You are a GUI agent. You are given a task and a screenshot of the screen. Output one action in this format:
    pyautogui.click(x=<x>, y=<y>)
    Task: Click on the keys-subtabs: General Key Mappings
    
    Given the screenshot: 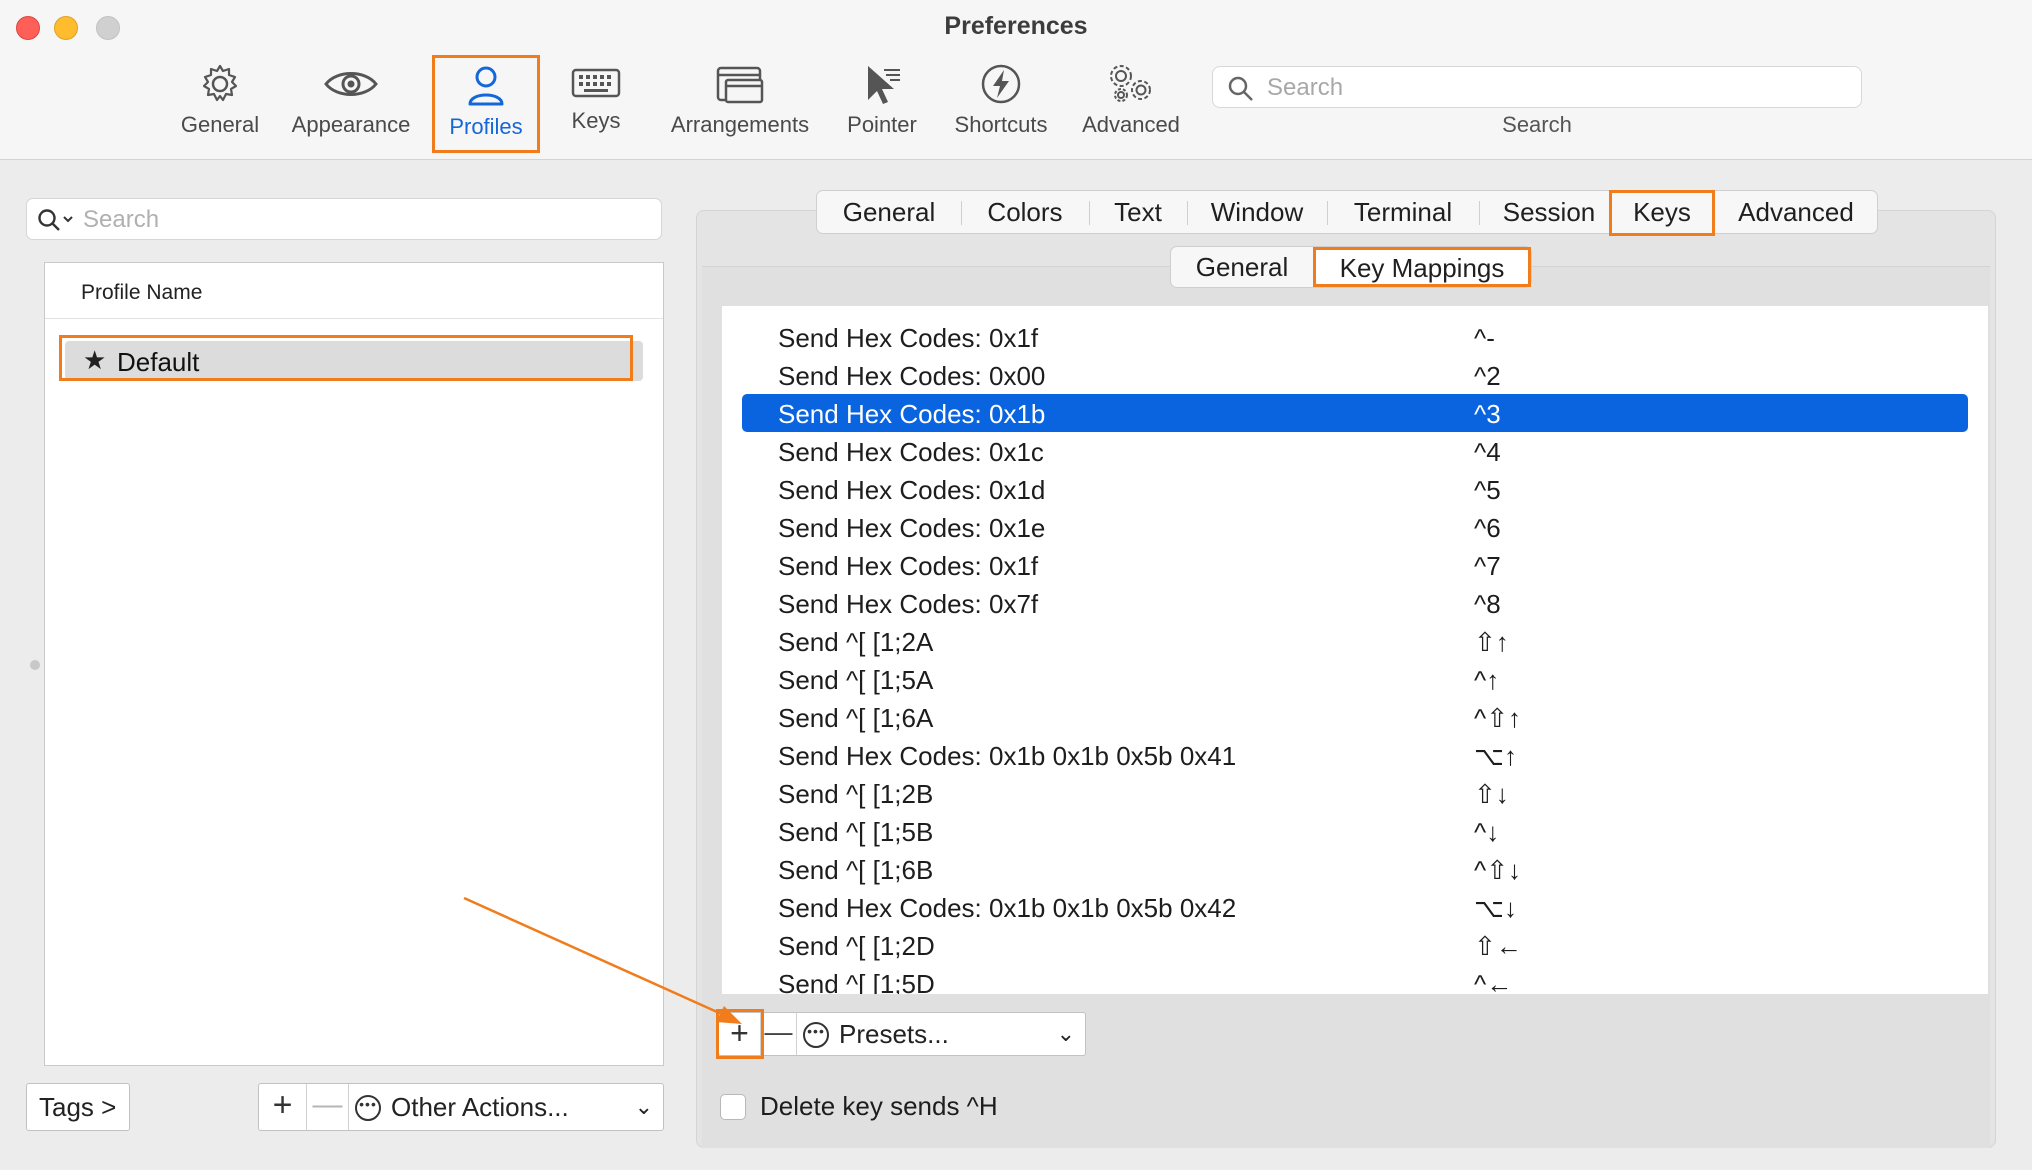 What is the action you would take?
    pyautogui.click(x=1351, y=267)
    